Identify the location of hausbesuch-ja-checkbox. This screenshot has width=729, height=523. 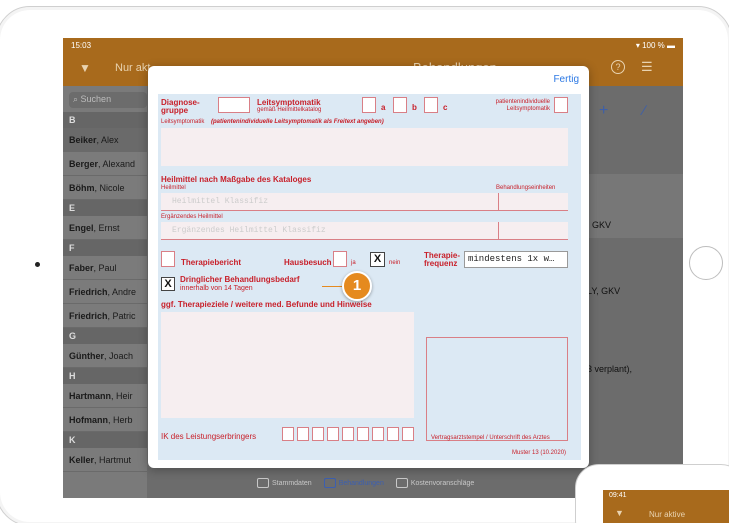
(340, 259).